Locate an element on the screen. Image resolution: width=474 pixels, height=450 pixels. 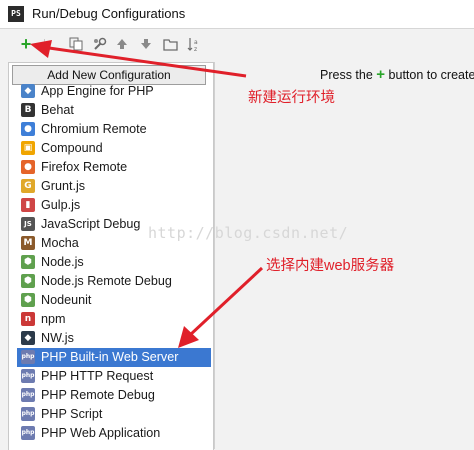
phpstorm-app-icon: PS is located at coordinates (16, 14).